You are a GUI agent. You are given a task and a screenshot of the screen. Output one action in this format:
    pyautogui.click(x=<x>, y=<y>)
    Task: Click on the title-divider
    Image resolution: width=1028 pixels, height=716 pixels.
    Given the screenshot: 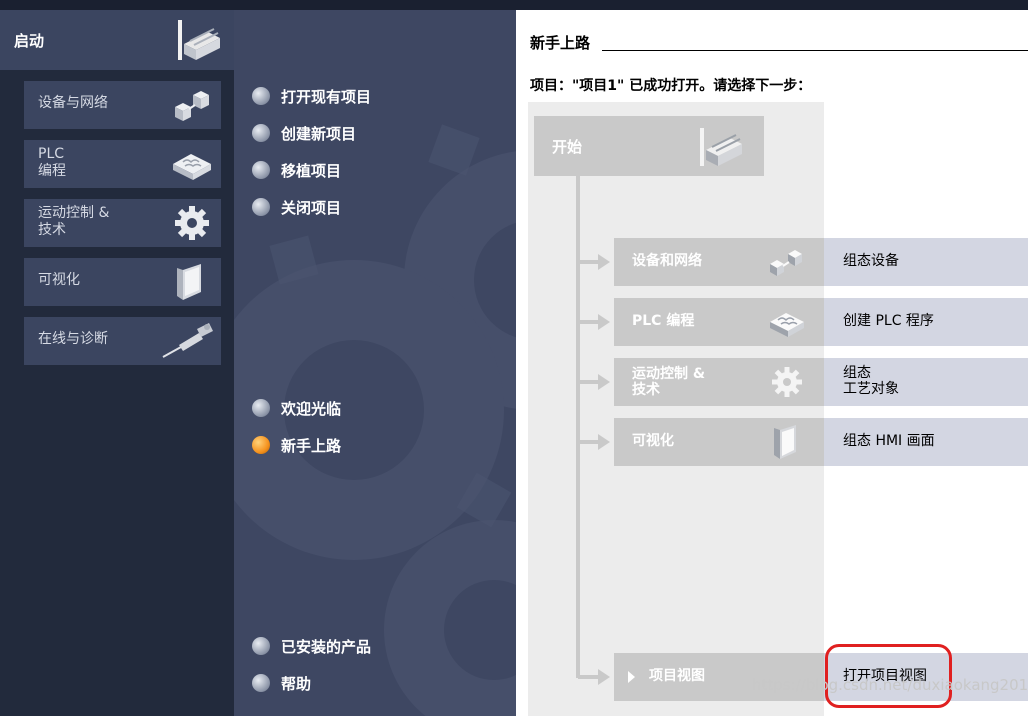 What is the action you would take?
    pyautogui.click(x=815, y=50)
    